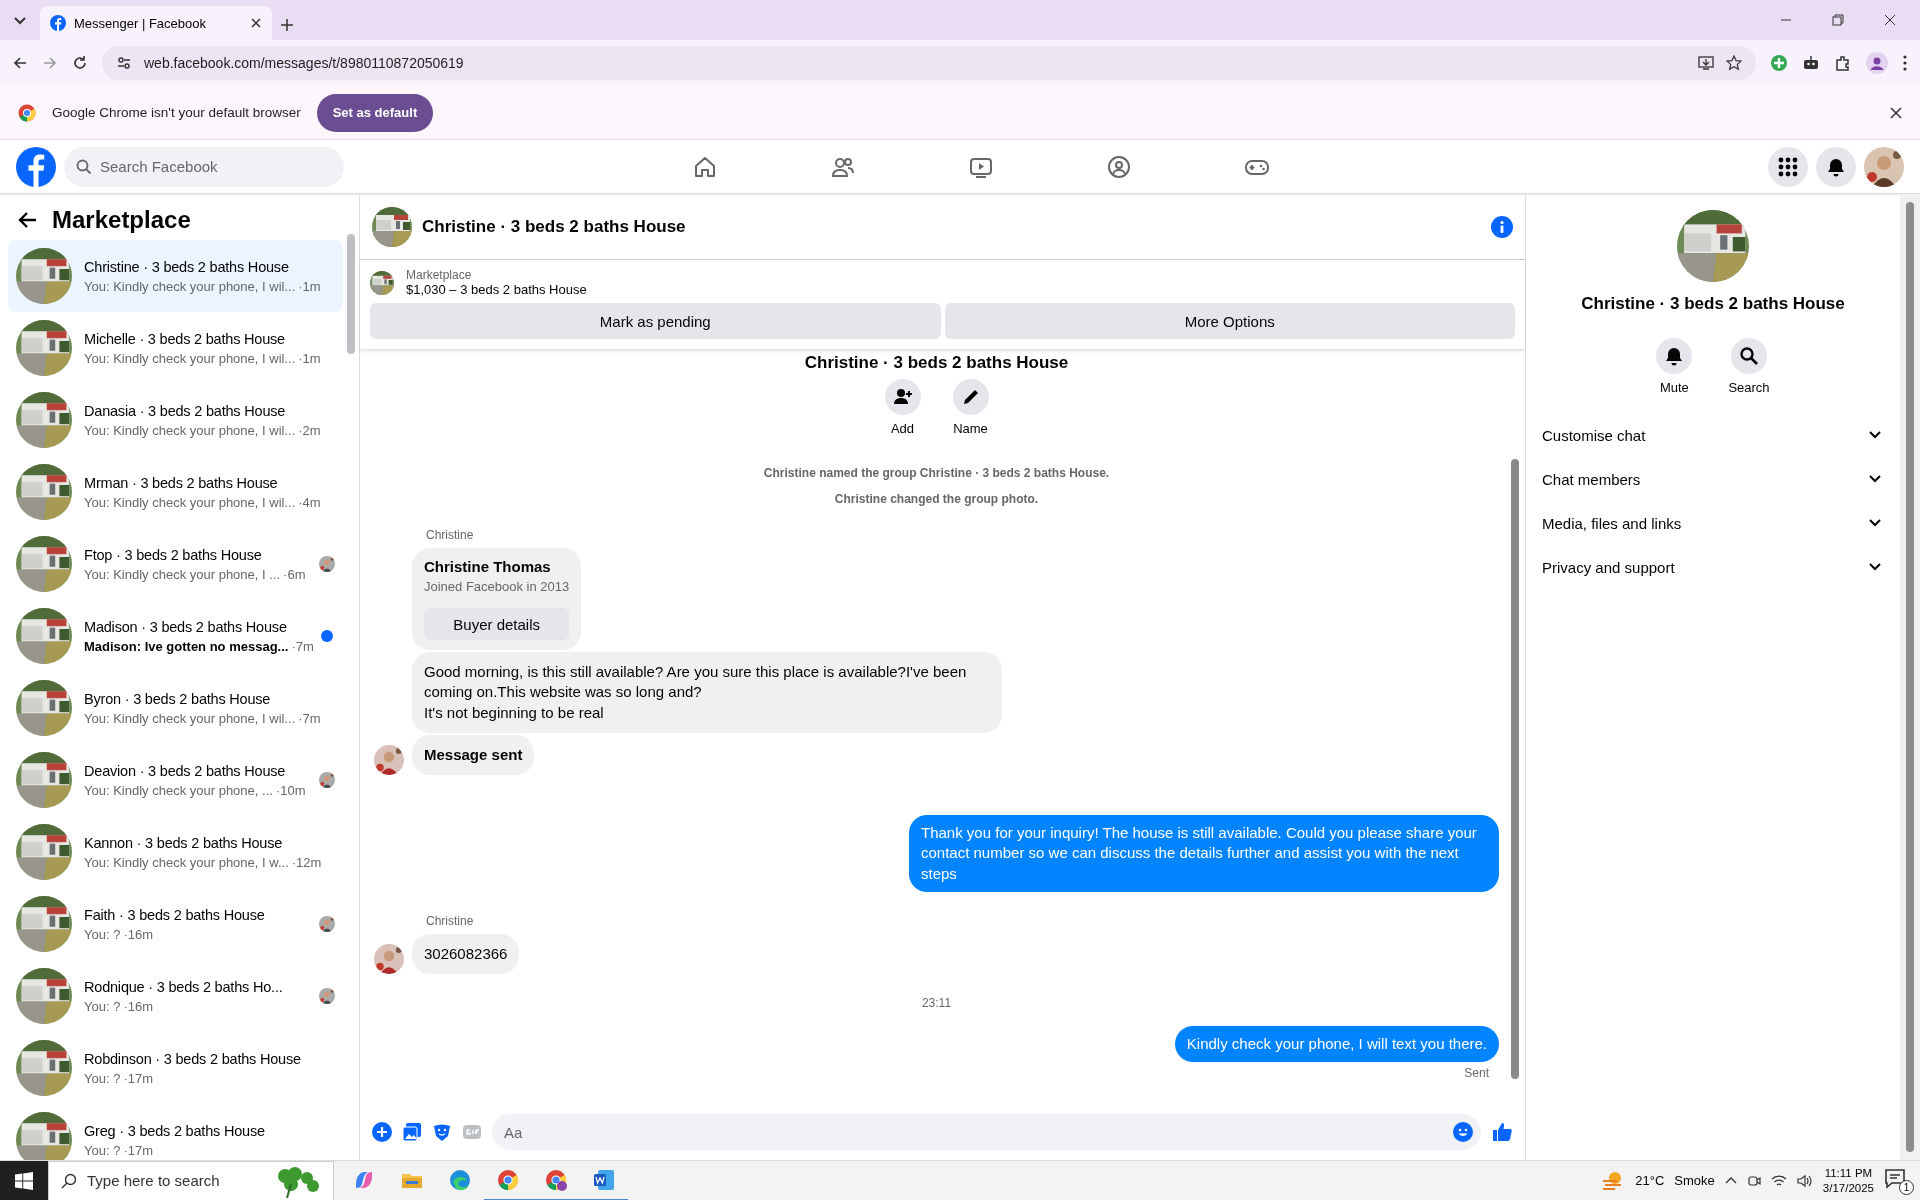  I want to click on conversation-item: Robdinson · 3 beds 2 baths House You: ? ·17m, so click(175, 1068).